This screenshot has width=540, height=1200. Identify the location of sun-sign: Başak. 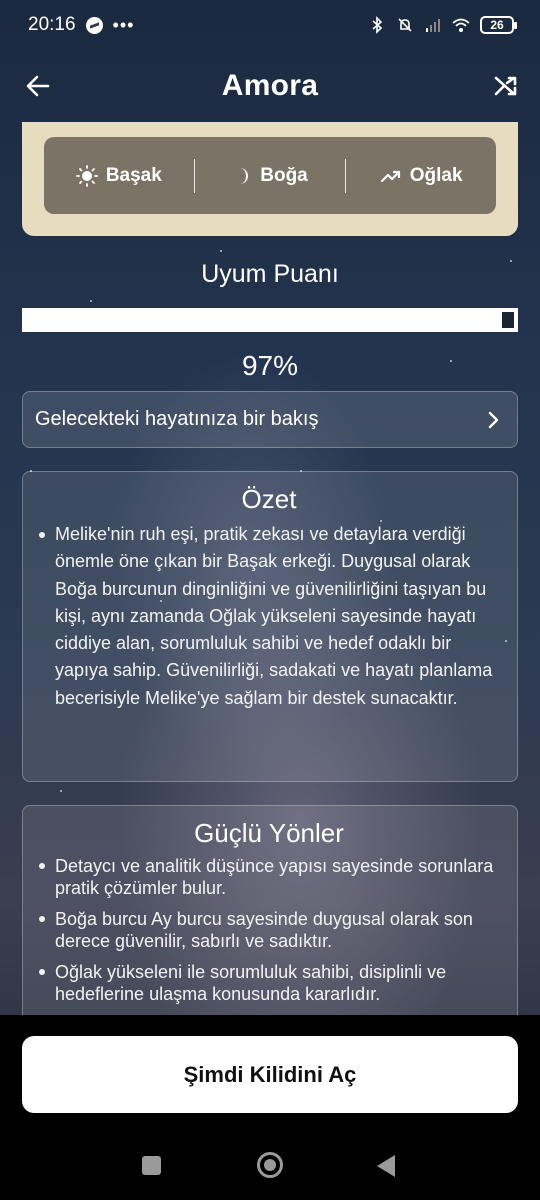
(119, 176).